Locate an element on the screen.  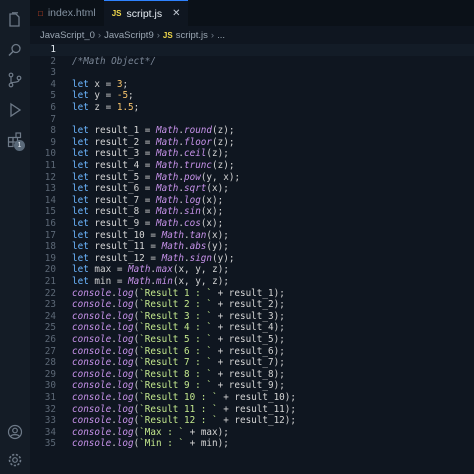
line-number: 28 is located at coordinates (50, 363).